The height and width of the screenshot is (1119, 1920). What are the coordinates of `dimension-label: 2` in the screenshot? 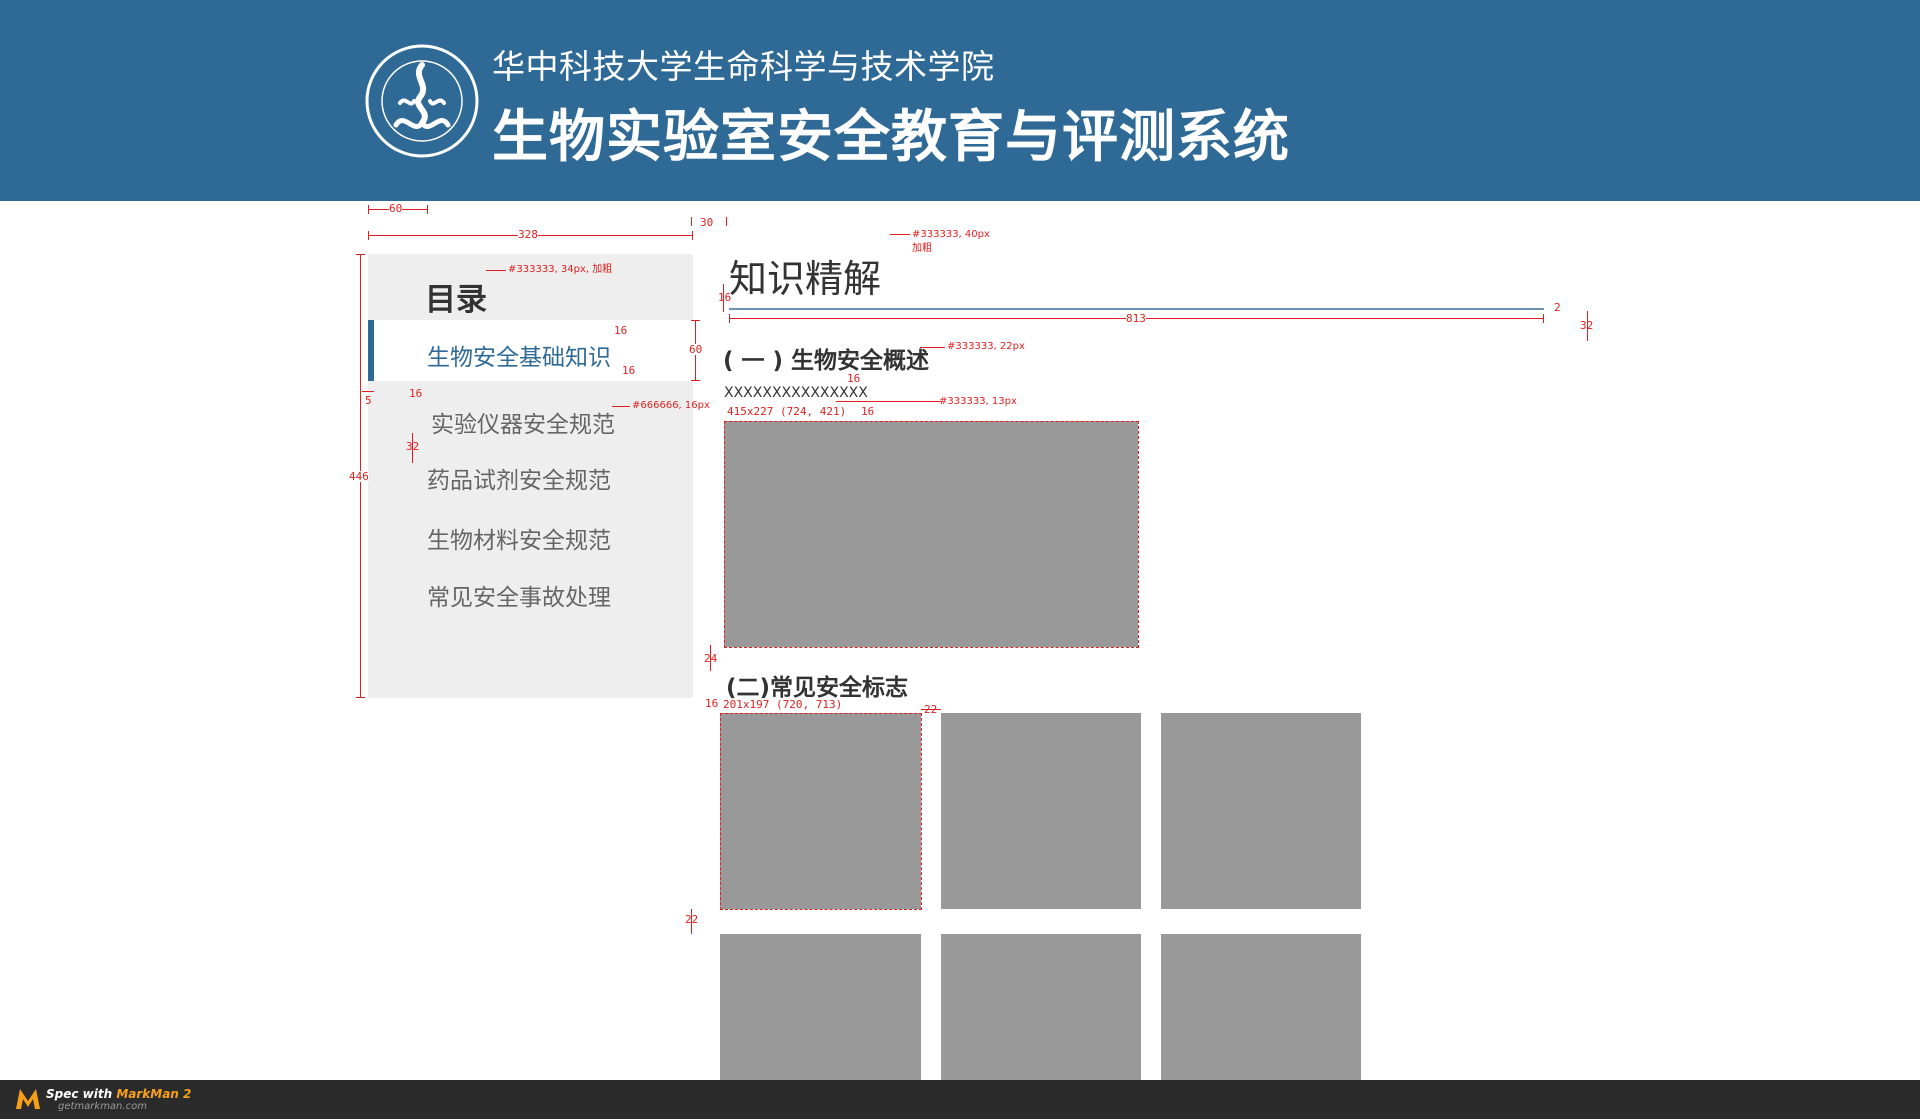 It's located at (1557, 307).